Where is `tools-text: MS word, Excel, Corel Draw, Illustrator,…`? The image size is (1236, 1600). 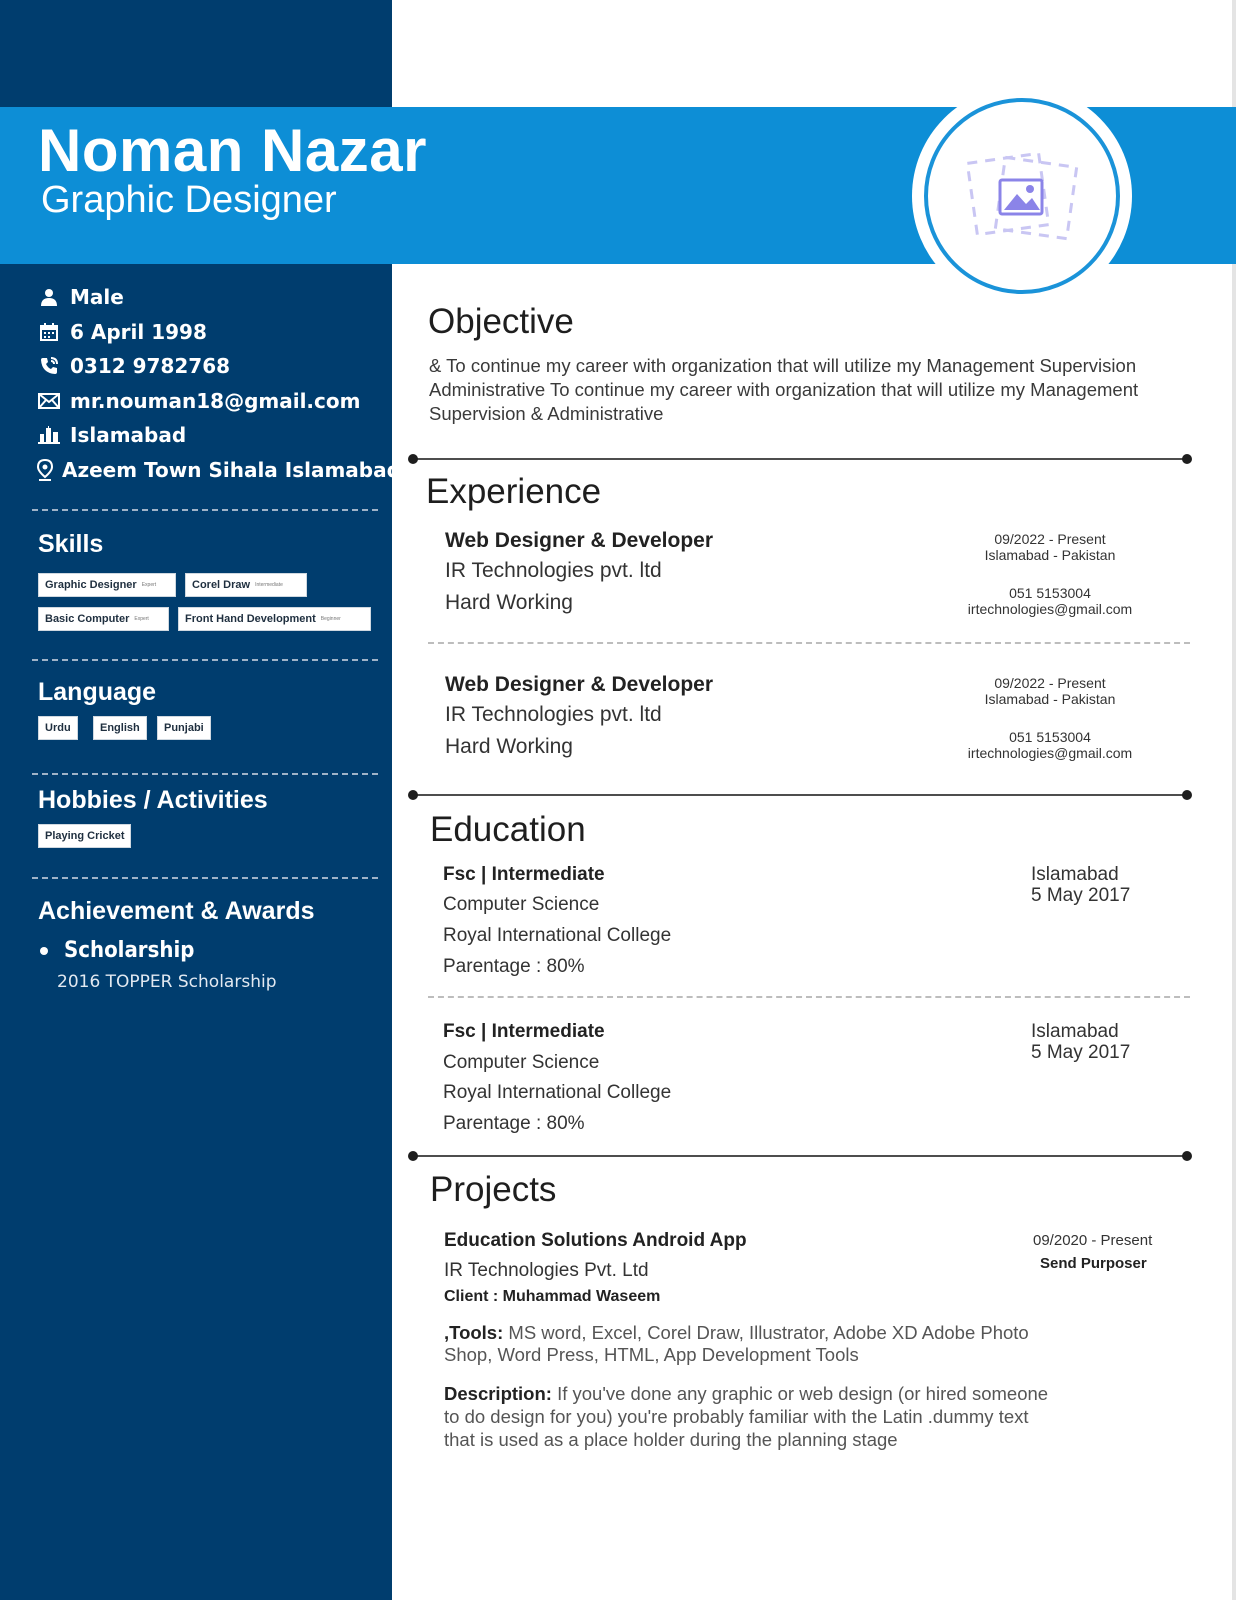
tools-text: MS word, Excel, Corel Draw, Illustrator,… is located at coordinates (736, 1343).